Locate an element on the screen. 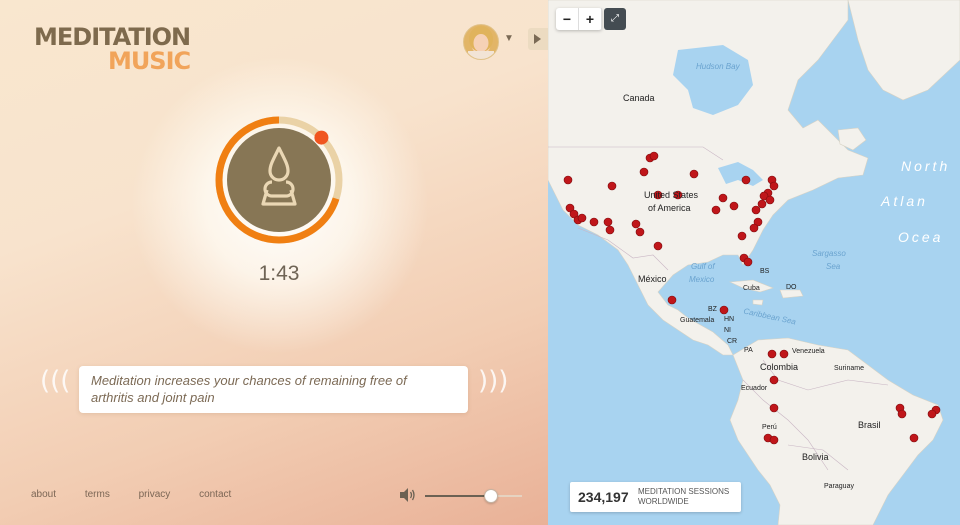 This screenshot has height=525, width=960. avatar-image is located at coordinates (481, 42).